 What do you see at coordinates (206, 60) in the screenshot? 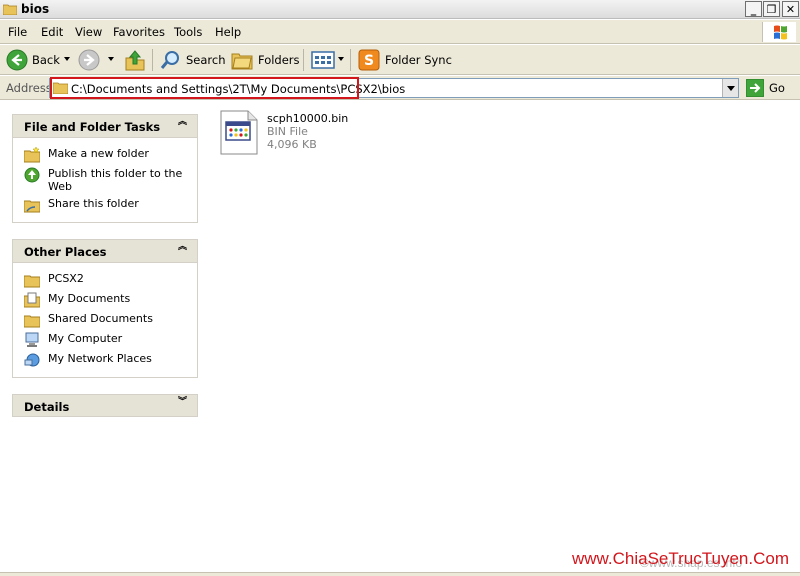
I see `search-button: Search` at bounding box center [206, 60].